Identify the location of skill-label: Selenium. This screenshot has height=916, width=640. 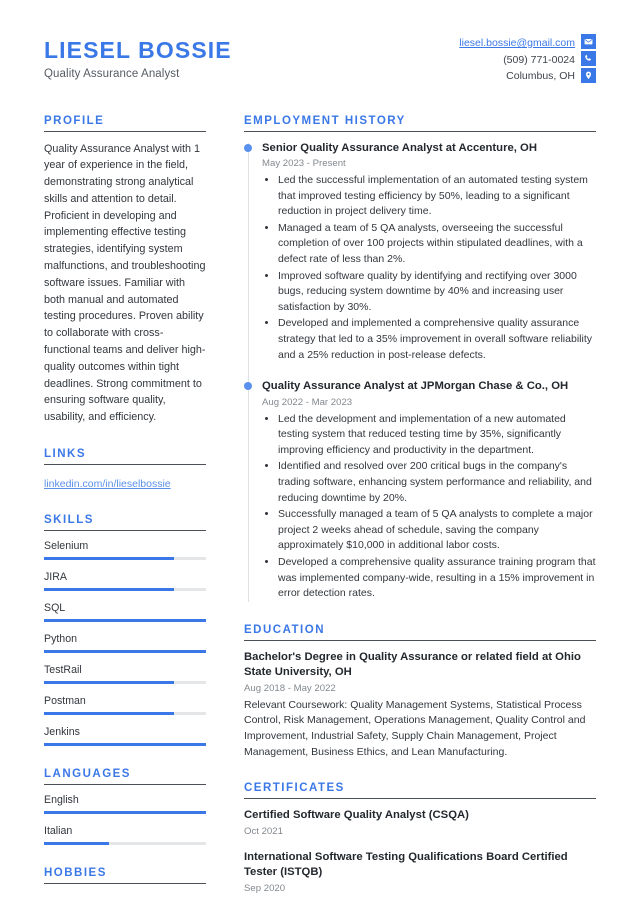
(66, 546).